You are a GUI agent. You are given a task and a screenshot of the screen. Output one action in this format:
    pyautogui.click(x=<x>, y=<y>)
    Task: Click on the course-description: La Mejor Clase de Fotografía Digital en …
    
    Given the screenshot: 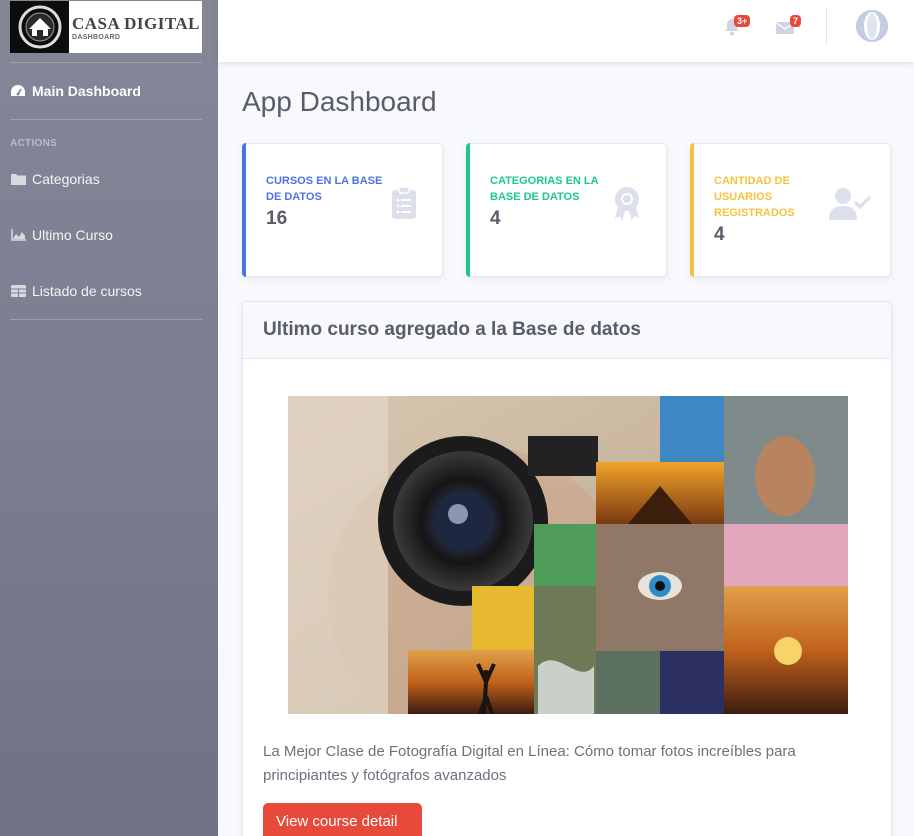 What is the action you would take?
    pyautogui.click(x=529, y=763)
    